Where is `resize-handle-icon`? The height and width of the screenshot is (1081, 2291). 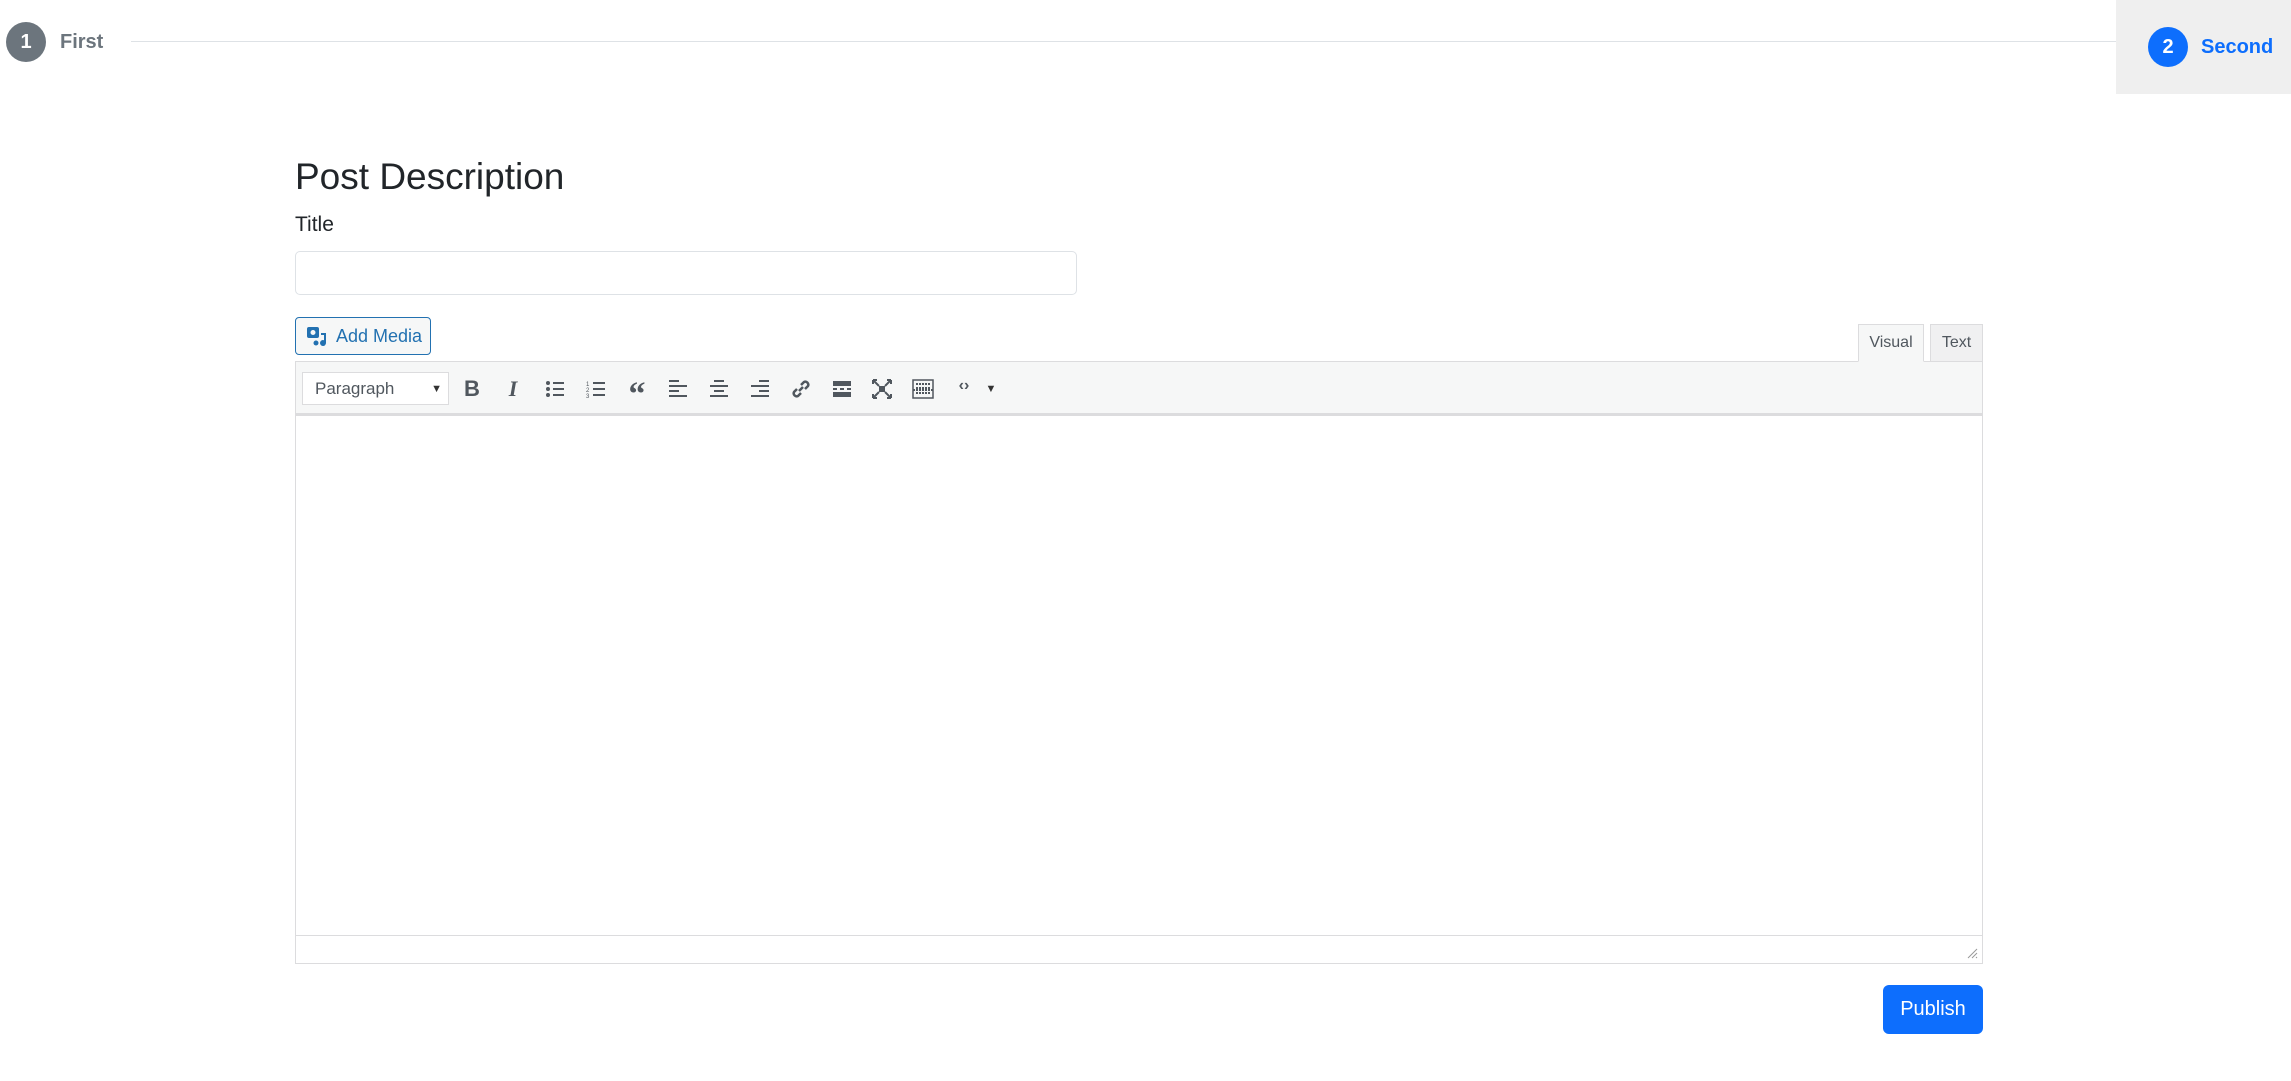 resize-handle-icon is located at coordinates (1972, 953).